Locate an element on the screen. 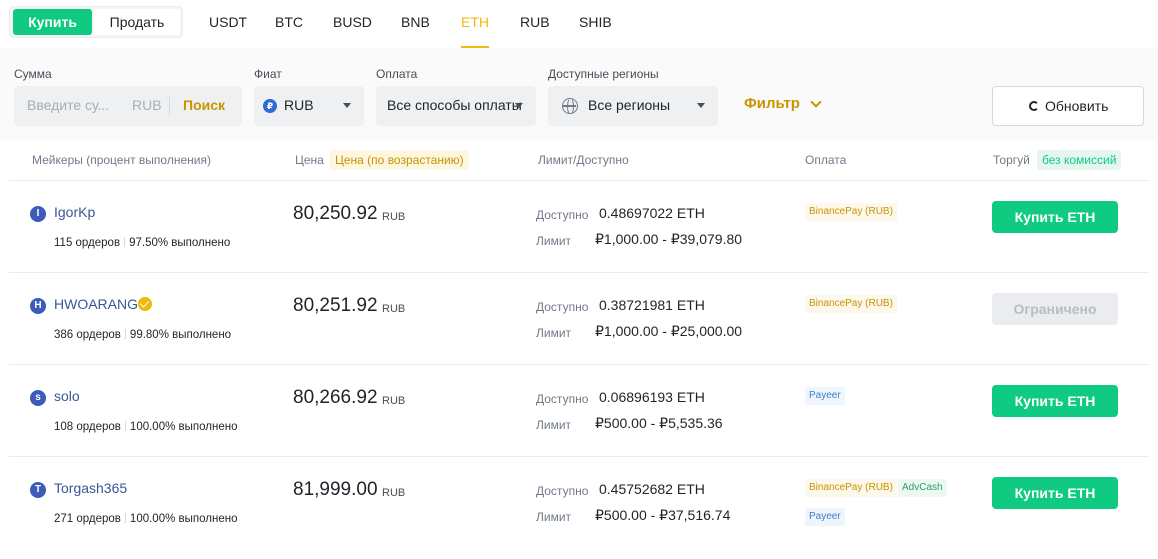  regions-select: Все регионы is located at coordinates (633, 106).